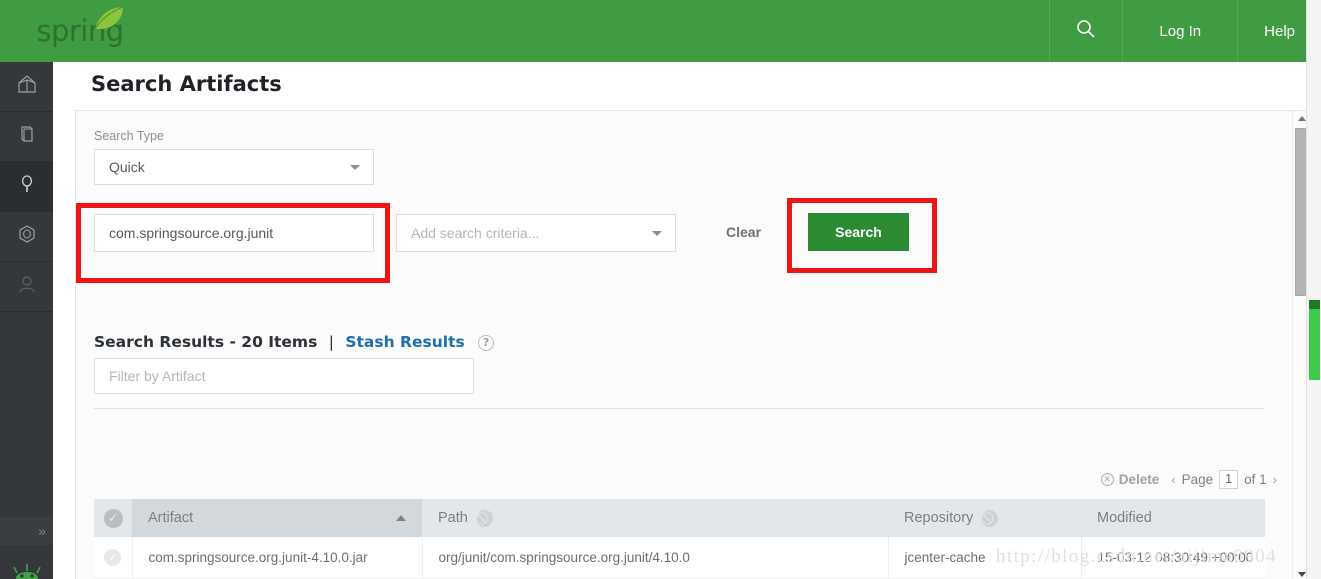 The height and width of the screenshot is (579, 1321). I want to click on builds-icon, so click(27, 236).